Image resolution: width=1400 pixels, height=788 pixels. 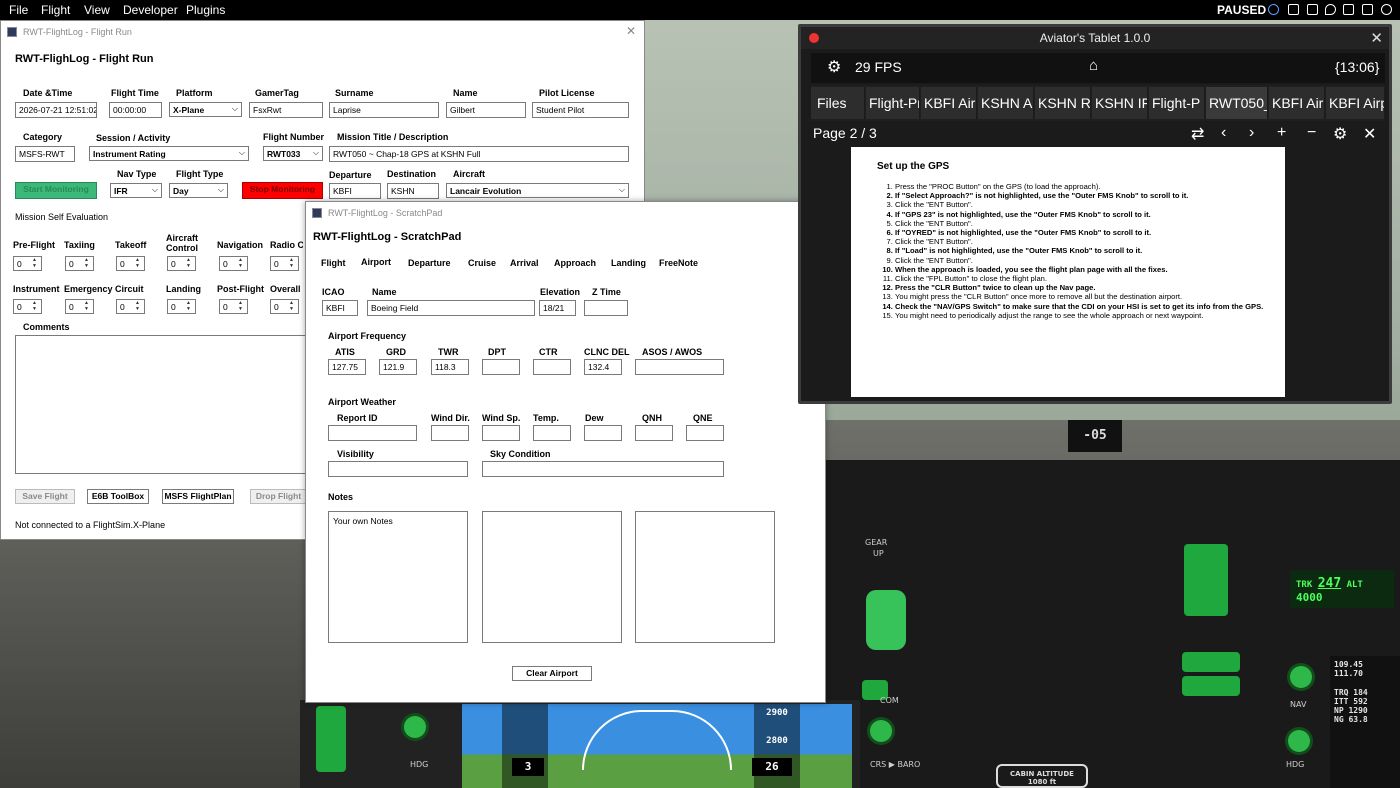 I want to click on save-flight-button: Save Flight, so click(x=45, y=496).